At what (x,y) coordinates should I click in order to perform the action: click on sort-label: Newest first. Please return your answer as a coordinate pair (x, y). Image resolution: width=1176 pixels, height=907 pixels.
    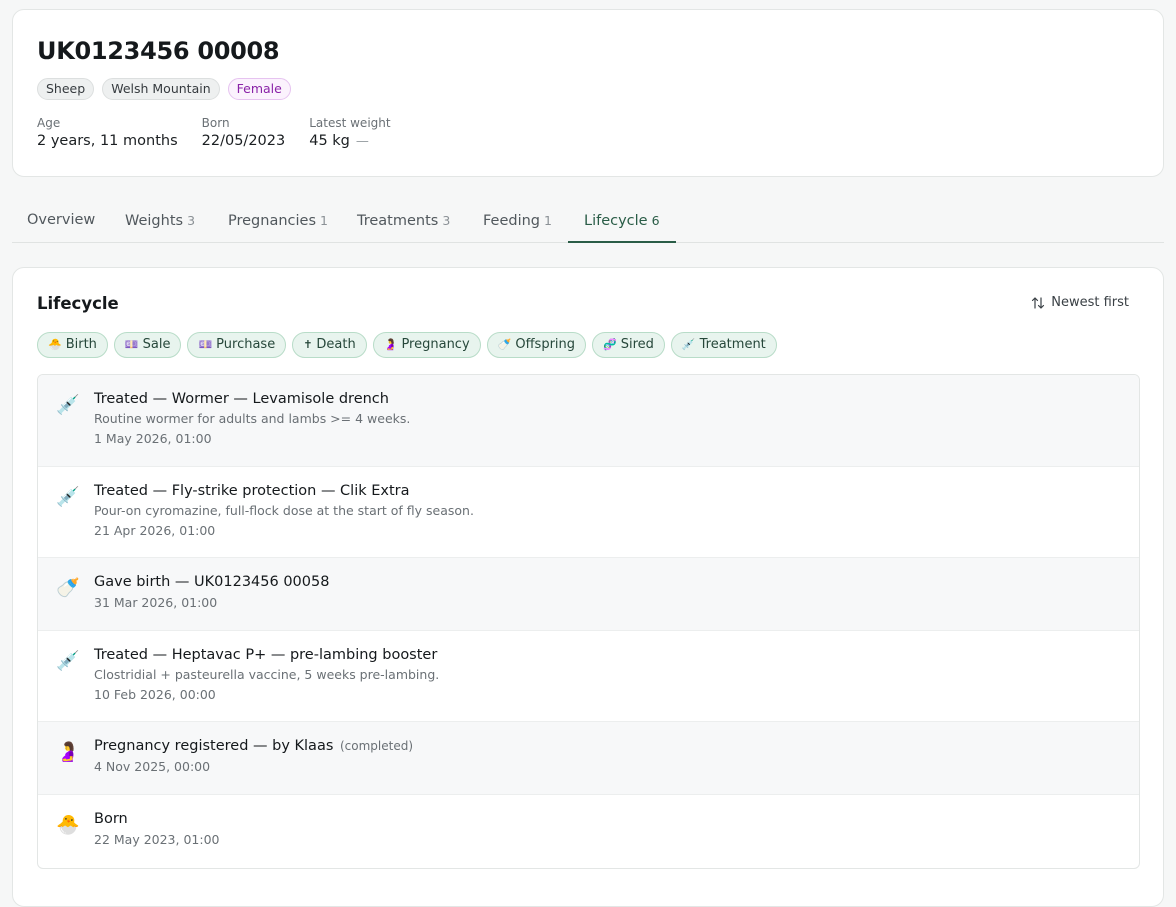
    Looking at the image, I should click on (1090, 302).